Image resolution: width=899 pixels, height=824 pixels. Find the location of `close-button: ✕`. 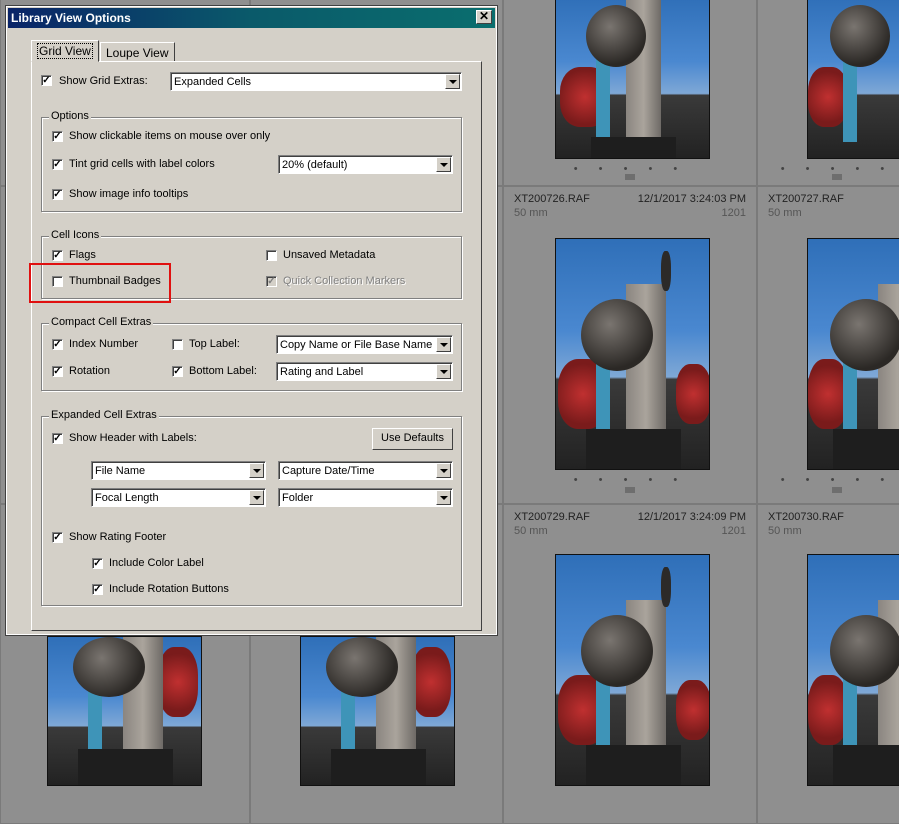

close-button: ✕ is located at coordinates (484, 17).